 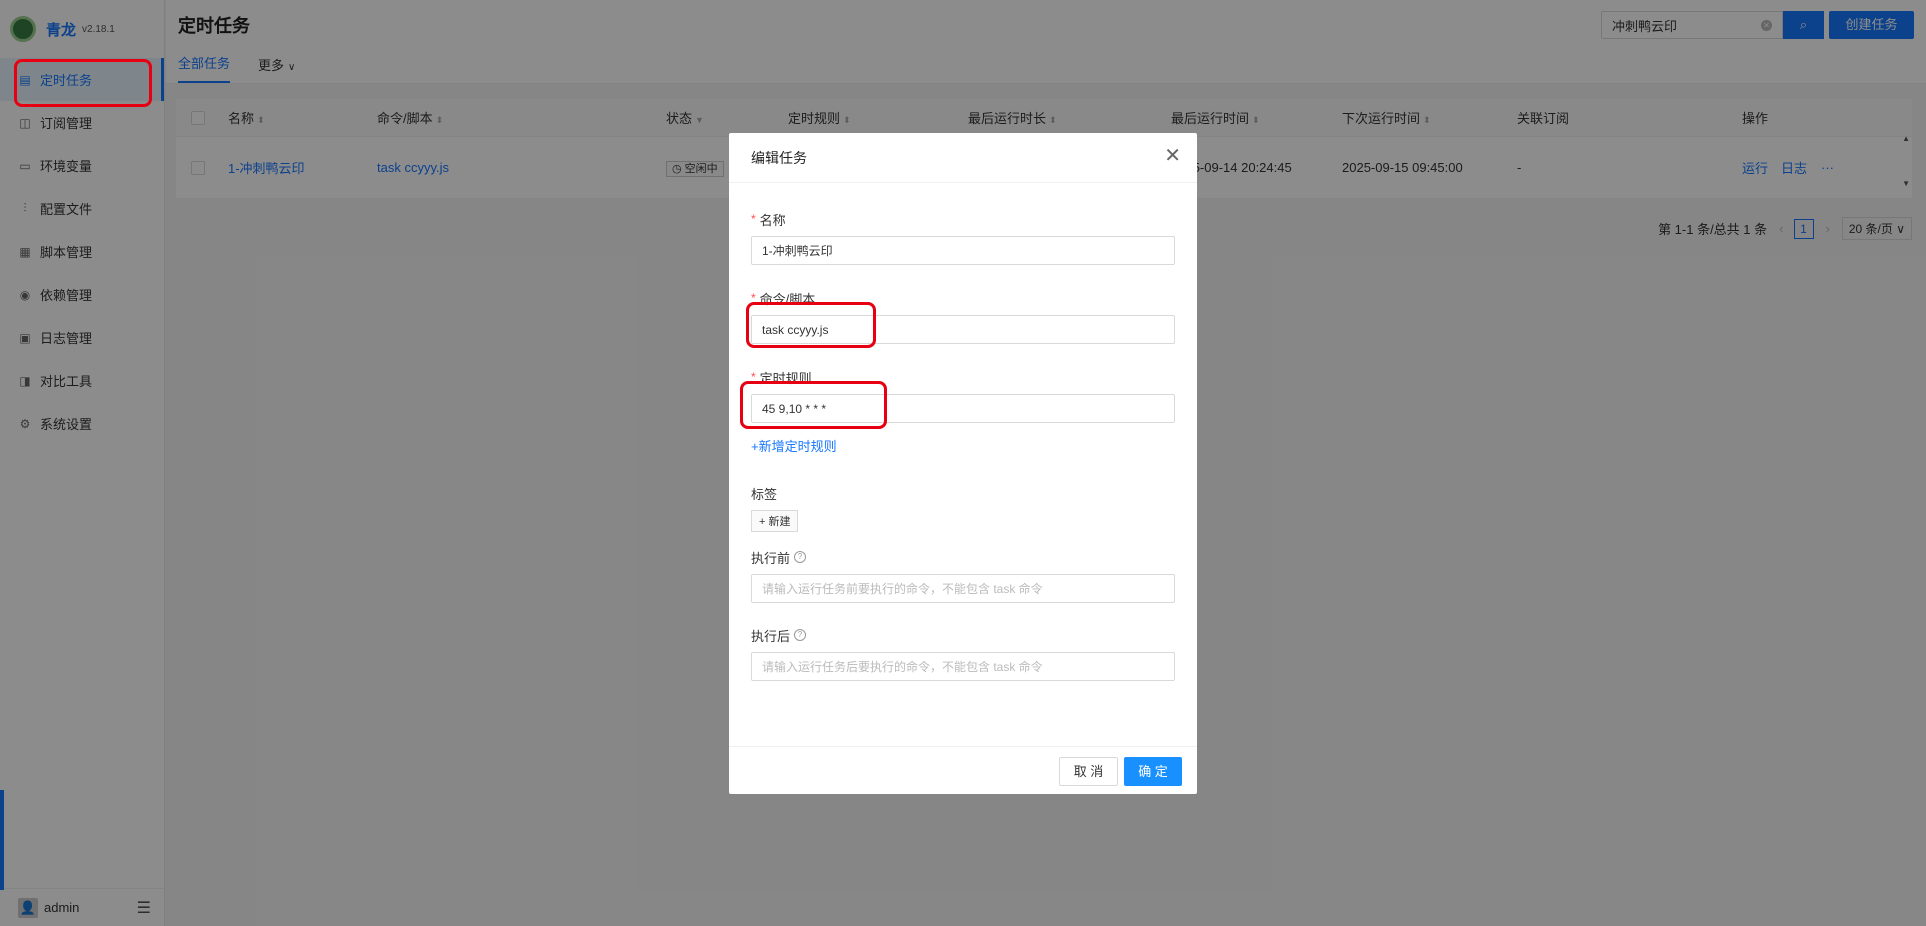 What do you see at coordinates (83, 83) in the screenshot?
I see `highlight-box-sidebar` at bounding box center [83, 83].